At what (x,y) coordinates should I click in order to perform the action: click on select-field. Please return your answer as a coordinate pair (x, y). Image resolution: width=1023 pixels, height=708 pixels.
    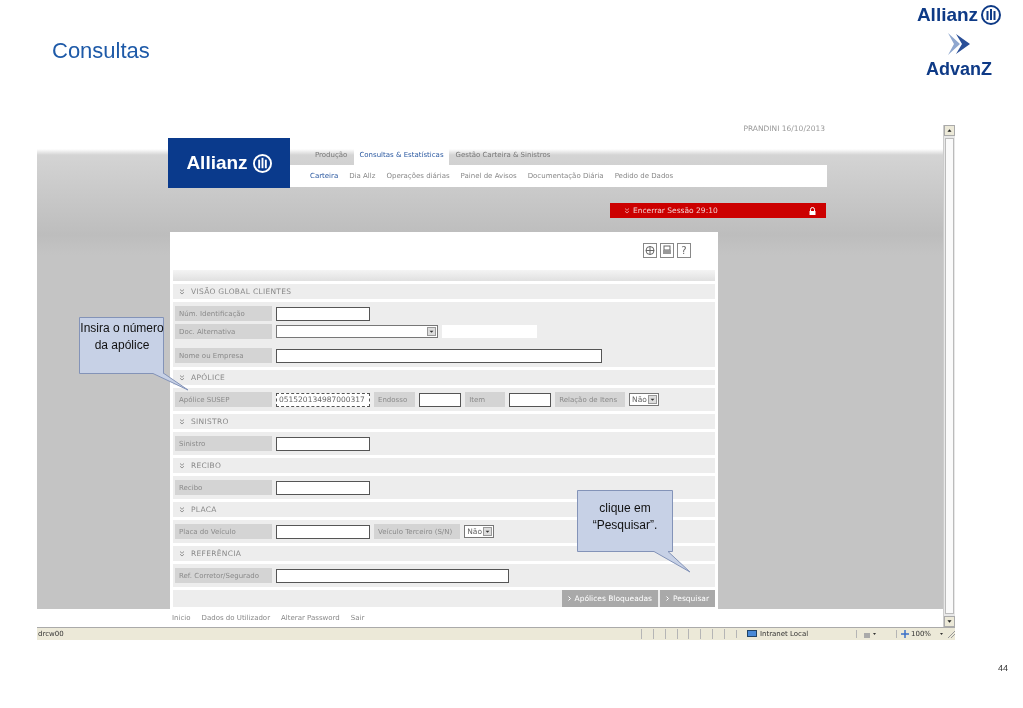
    Looking at the image, I should click on (357, 331).